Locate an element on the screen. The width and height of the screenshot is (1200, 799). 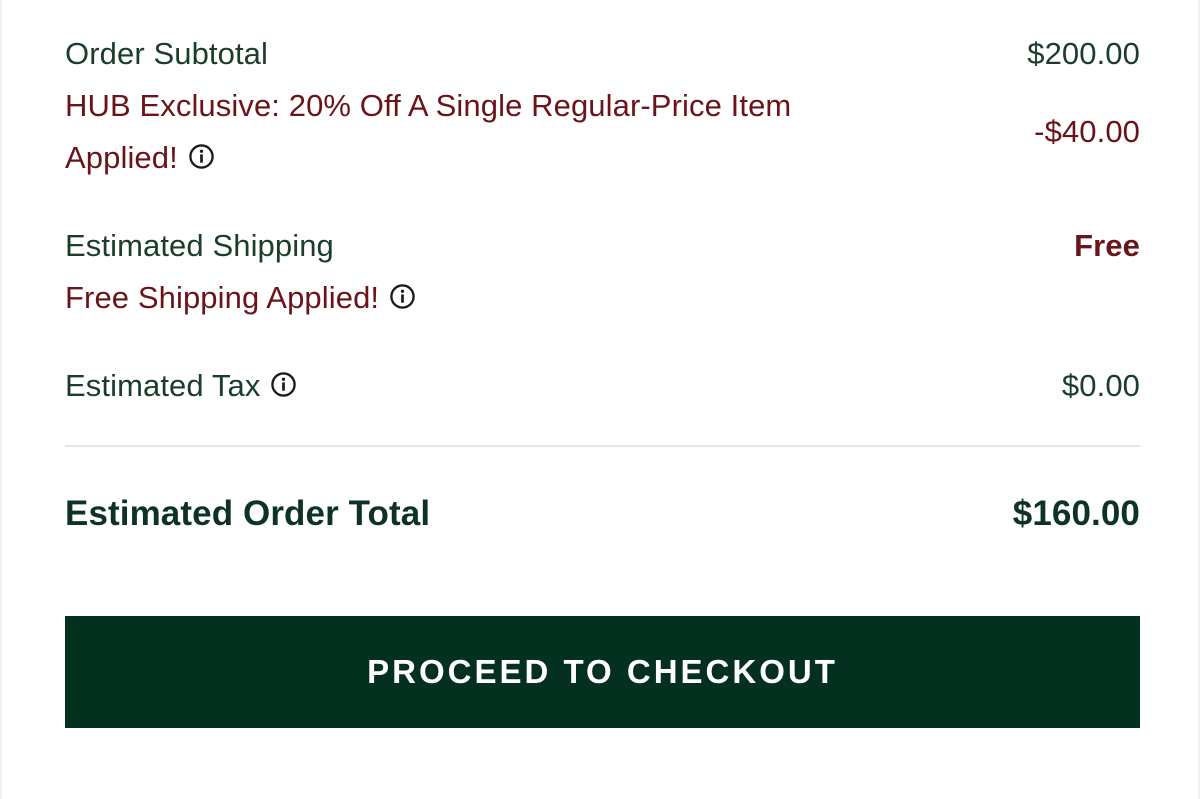
free-shipping-line: Free Shipping Applied! is located at coordinates (240, 298).